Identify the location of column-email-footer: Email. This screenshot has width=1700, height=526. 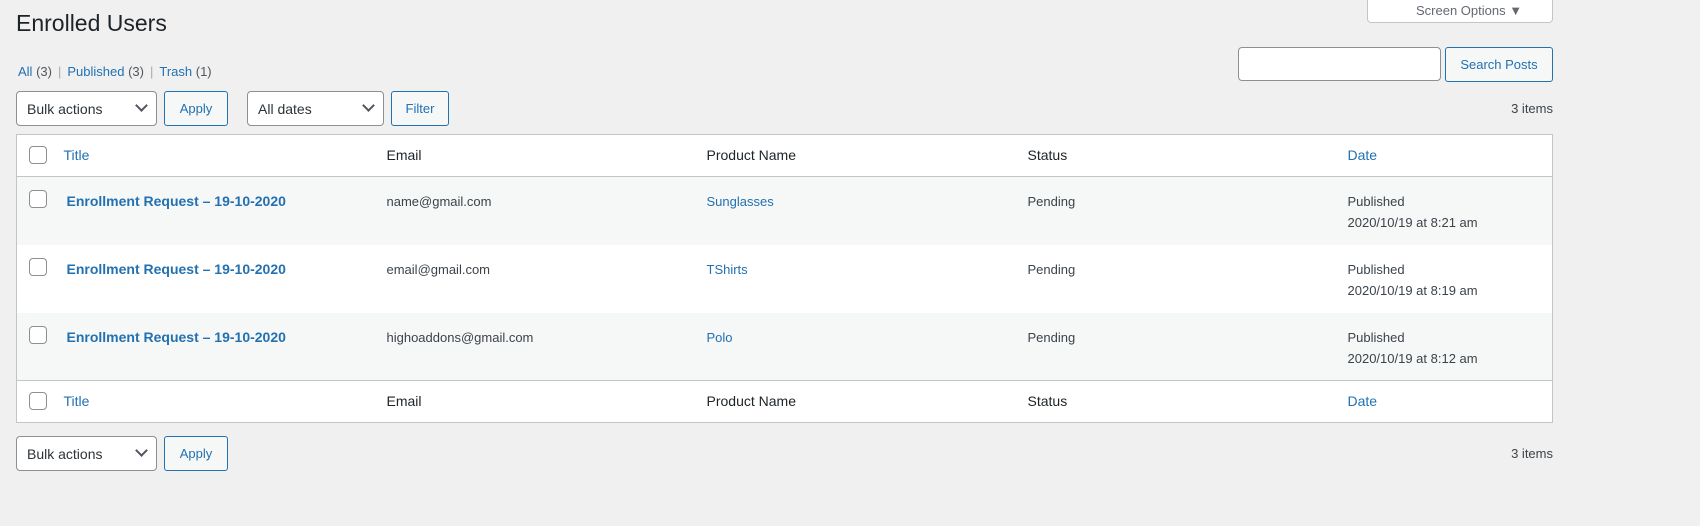
(546, 401).